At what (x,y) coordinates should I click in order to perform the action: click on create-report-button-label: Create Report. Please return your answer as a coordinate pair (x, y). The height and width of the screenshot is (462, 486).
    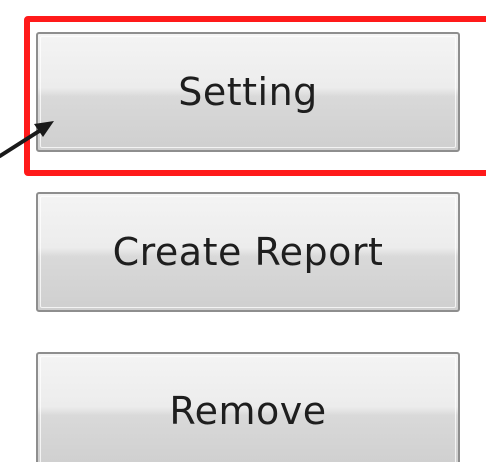
    Looking at the image, I should click on (248, 252).